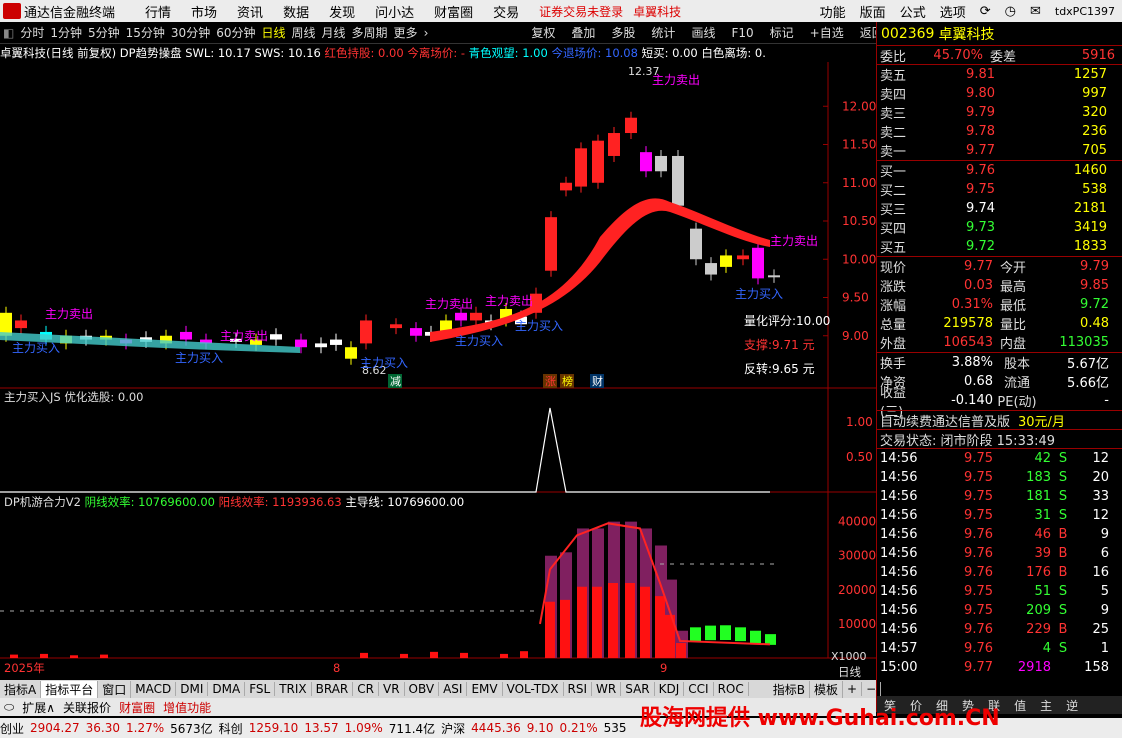  What do you see at coordinates (453, 11) in the screenshot?
I see `menu-item-wealth: 财富圈` at bounding box center [453, 11].